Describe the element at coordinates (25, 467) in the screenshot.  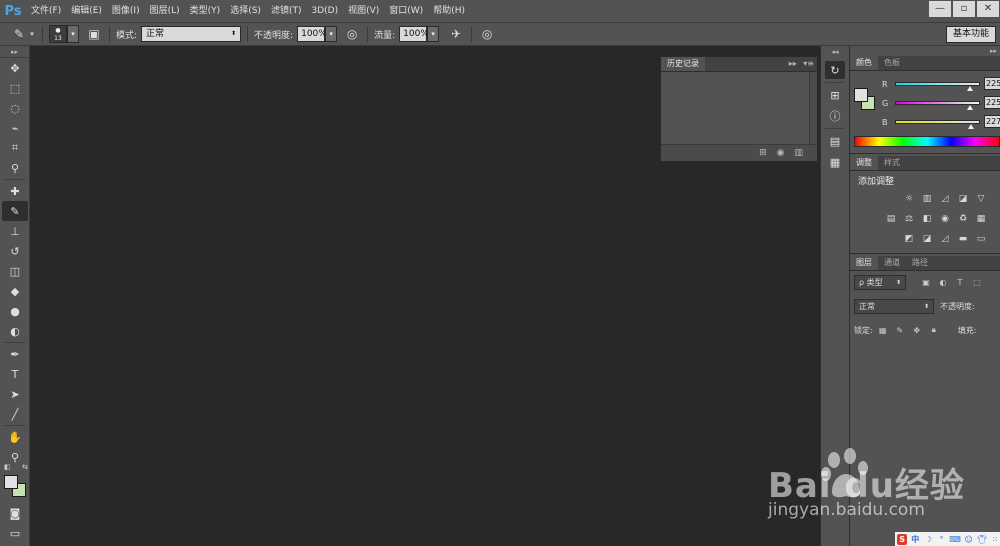
I see `swap-colors-icon: ⇆` at that location.